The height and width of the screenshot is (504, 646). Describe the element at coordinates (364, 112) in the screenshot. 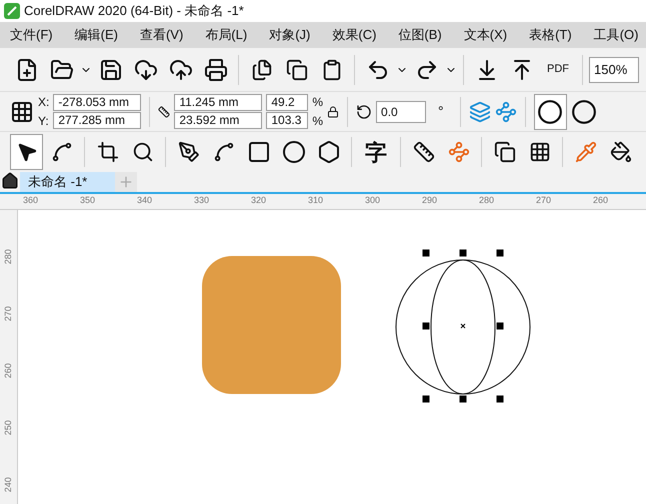

I see `rotate-icon` at that location.